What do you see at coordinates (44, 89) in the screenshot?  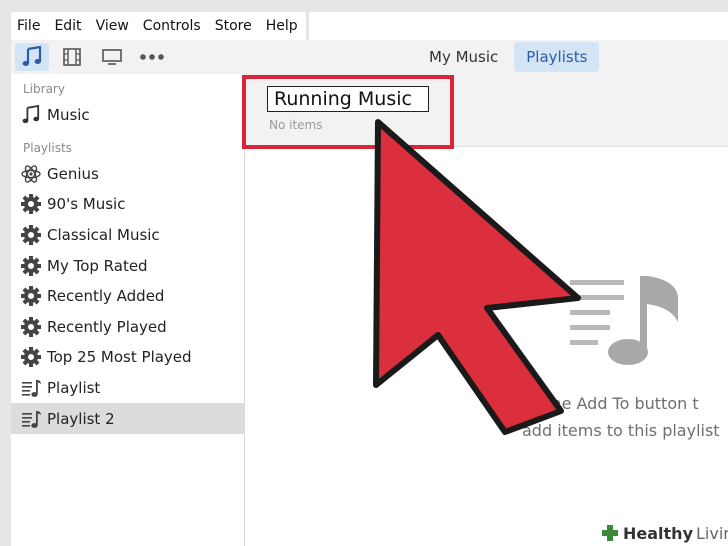 I see `library-section-label: Library` at bounding box center [44, 89].